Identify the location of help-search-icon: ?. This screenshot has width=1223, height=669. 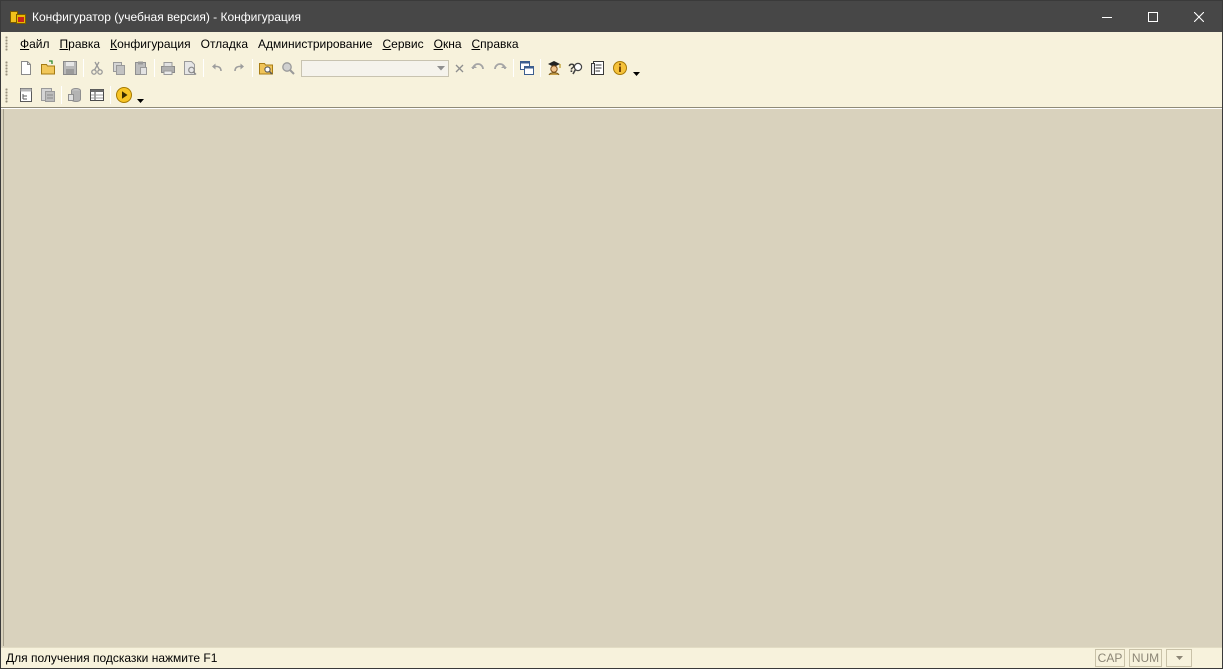
(575, 68).